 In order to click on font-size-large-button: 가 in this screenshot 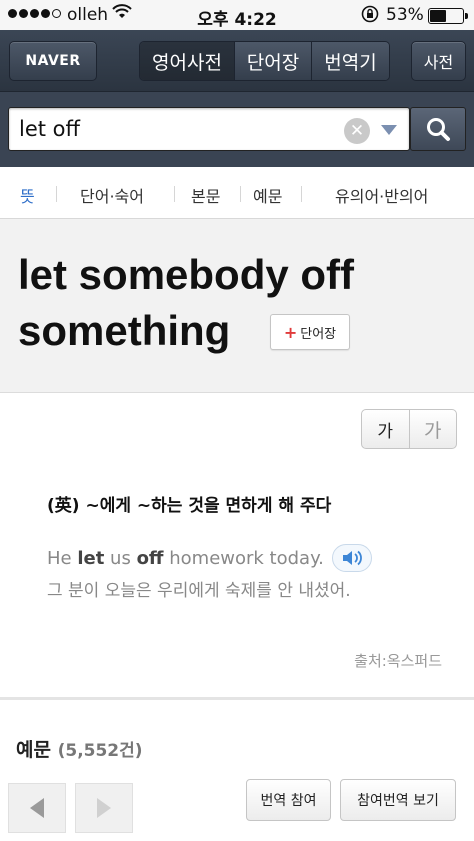, I will do `click(433, 429)`.